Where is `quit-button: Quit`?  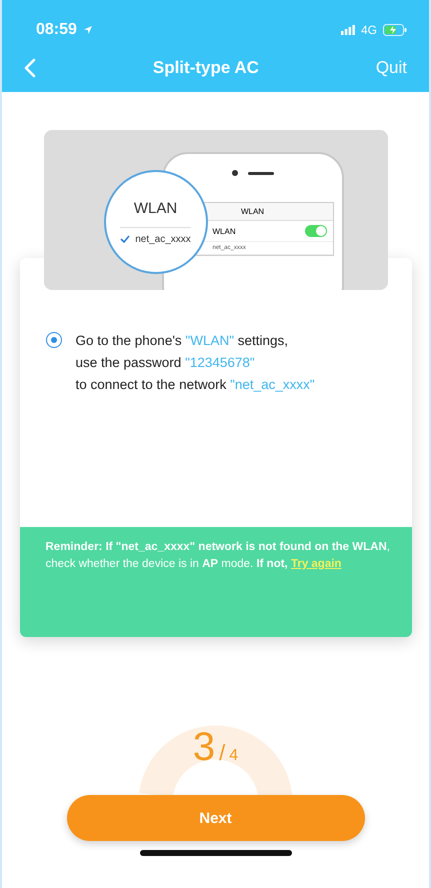 quit-button: Quit is located at coordinates (391, 68).